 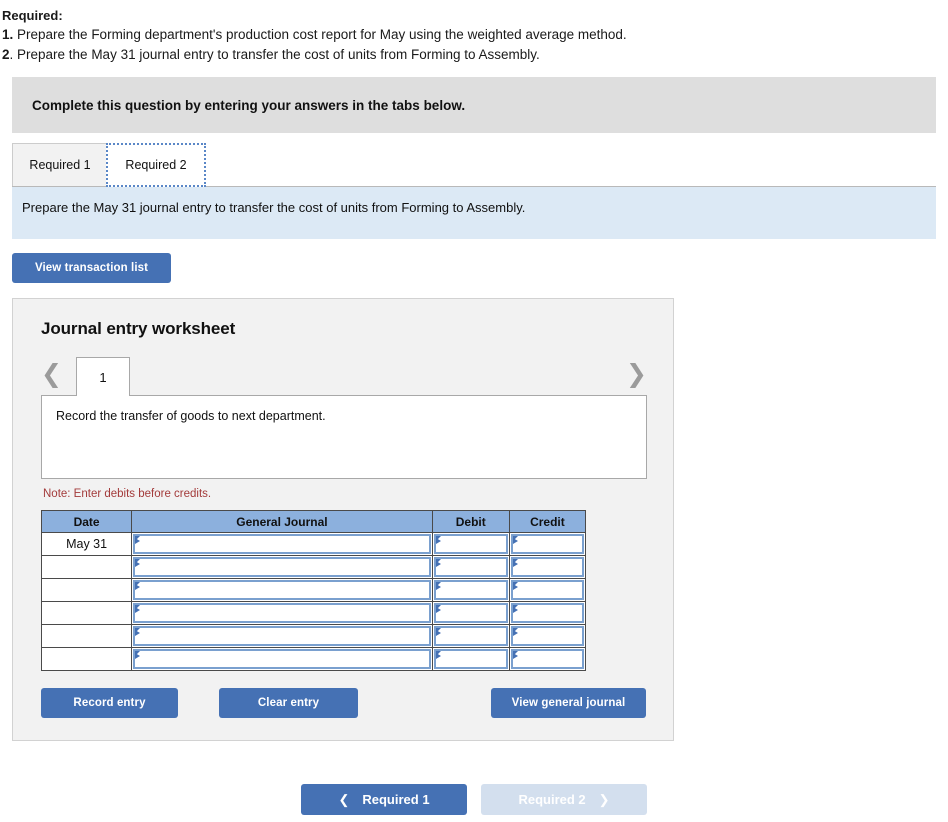 I want to click on table-header-row: Date General Journal Debit Credit, so click(x=313, y=521).